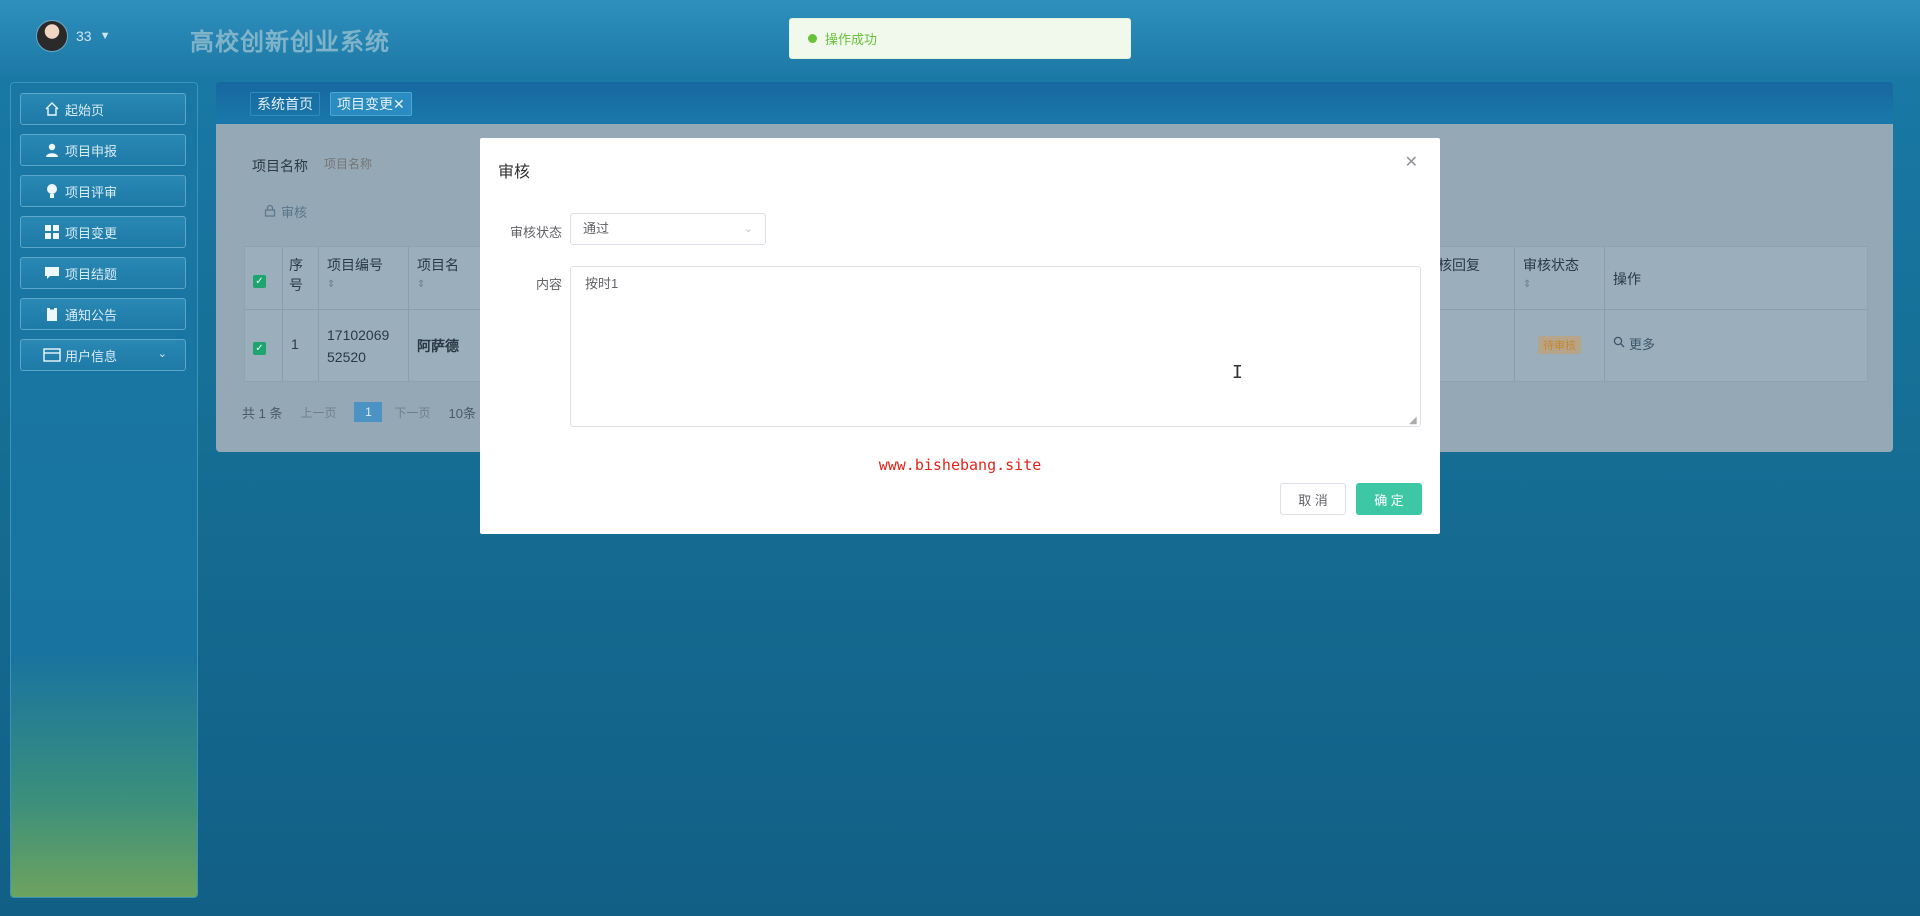  Describe the element at coordinates (1389, 499) in the screenshot. I see `confirm-button: 确 定` at that location.